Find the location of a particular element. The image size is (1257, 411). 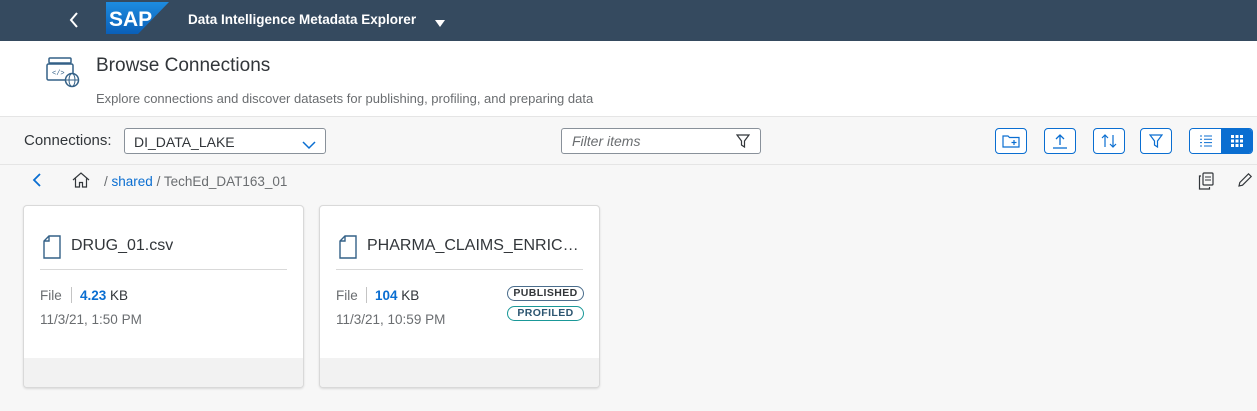

add-folder-icon is located at coordinates (1011, 141).